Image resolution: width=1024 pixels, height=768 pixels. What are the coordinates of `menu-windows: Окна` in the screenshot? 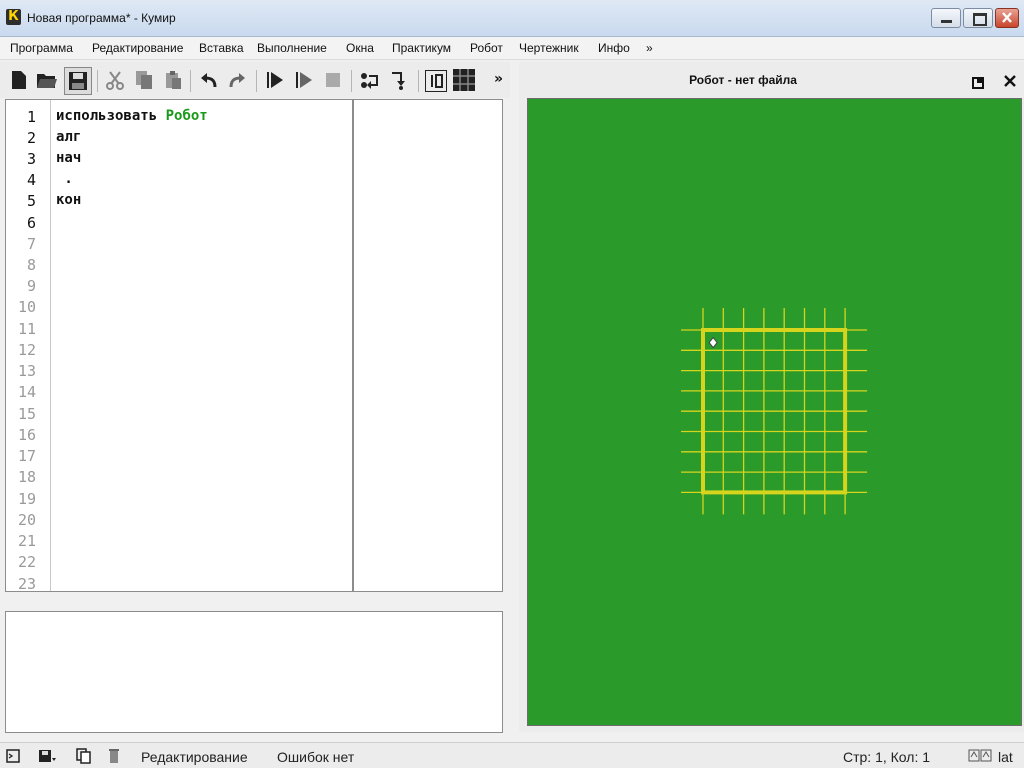 It's located at (360, 48).